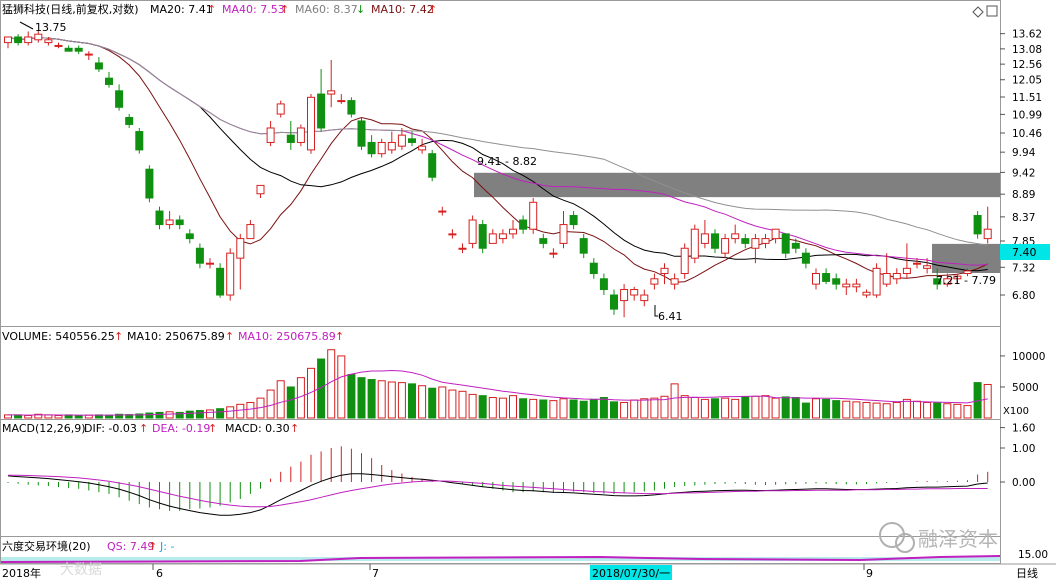  Describe the element at coordinates (181, 428) in the screenshot. I see `dea-label: DEA: -0.19` at that location.